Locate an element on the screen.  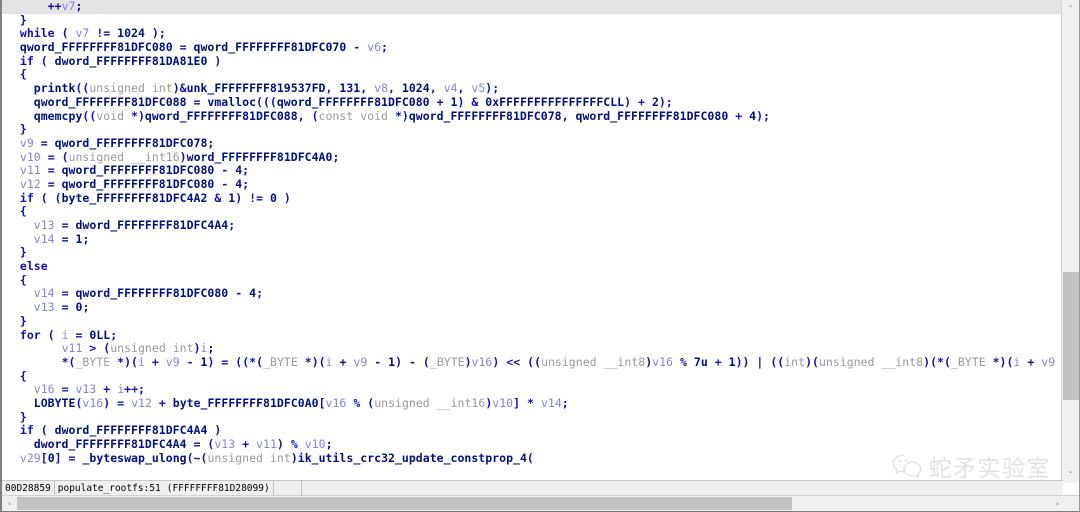
scroll-up-icon: ˄ is located at coordinates (1070, 8).